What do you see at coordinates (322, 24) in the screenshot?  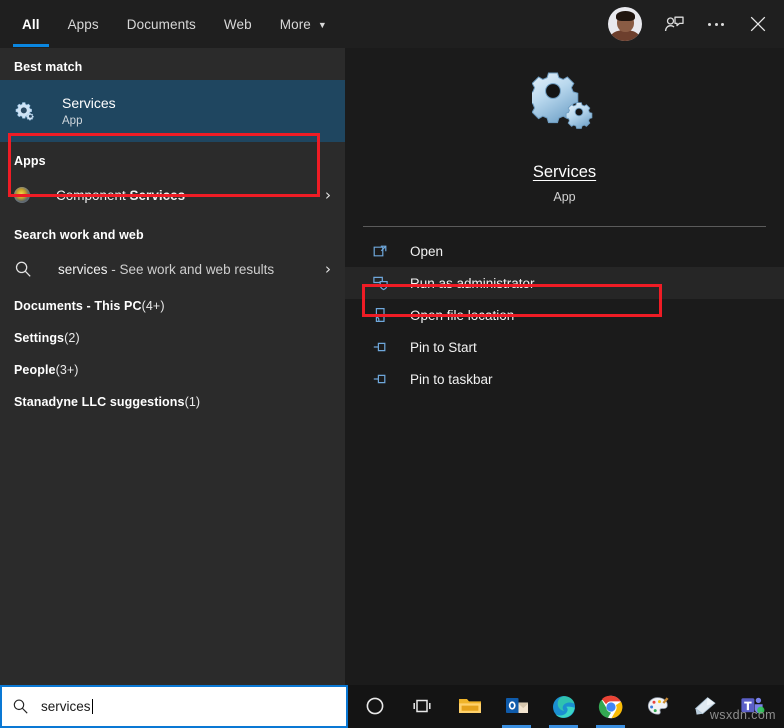 I see `chevron-down-icon: ▼` at bounding box center [322, 24].